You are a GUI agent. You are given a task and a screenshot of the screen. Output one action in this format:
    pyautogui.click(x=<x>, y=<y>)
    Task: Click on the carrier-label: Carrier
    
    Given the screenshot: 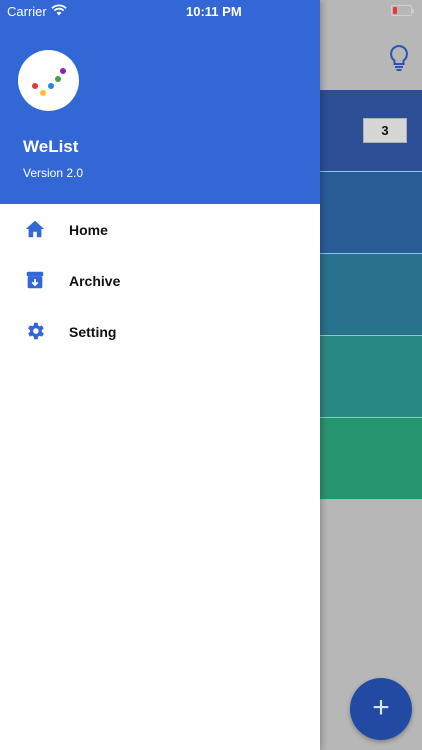 What is the action you would take?
    pyautogui.click(x=27, y=11)
    